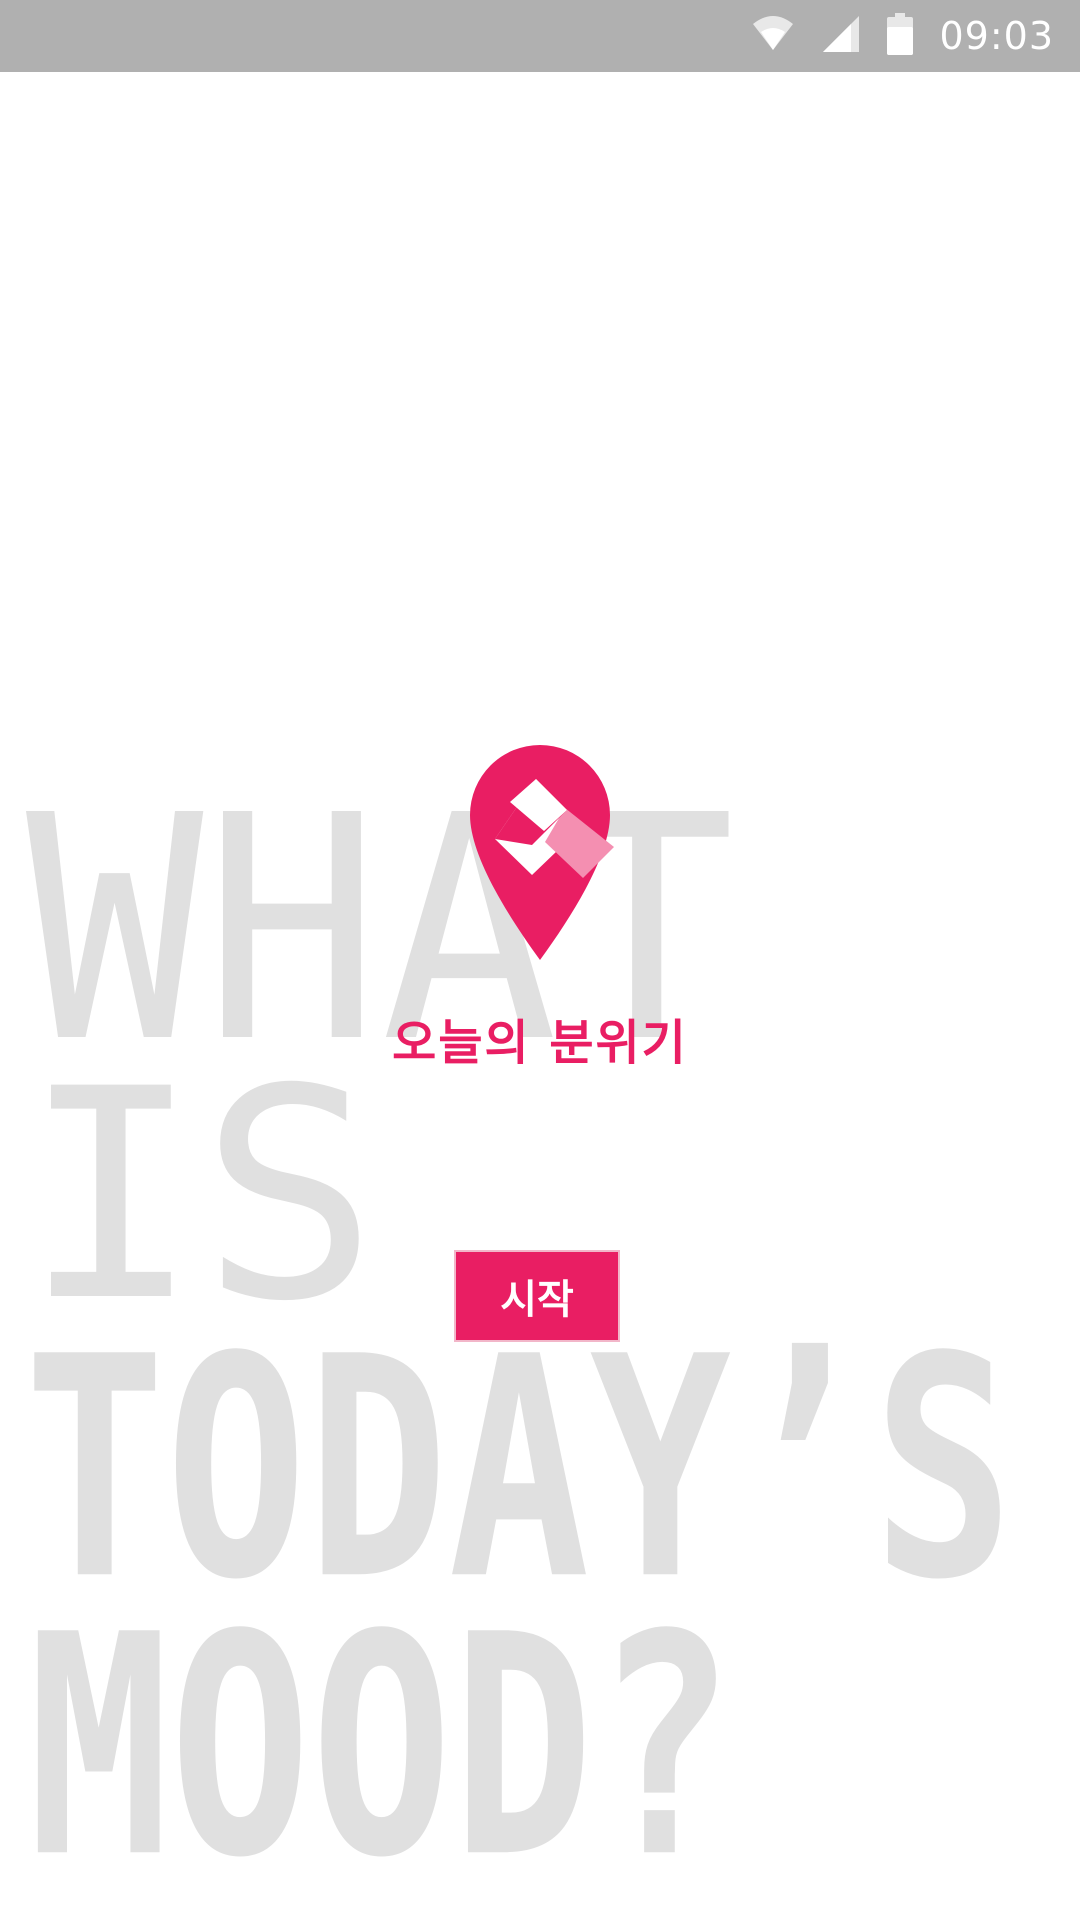 This screenshot has width=1080, height=1925. I want to click on battery-icon, so click(900, 36).